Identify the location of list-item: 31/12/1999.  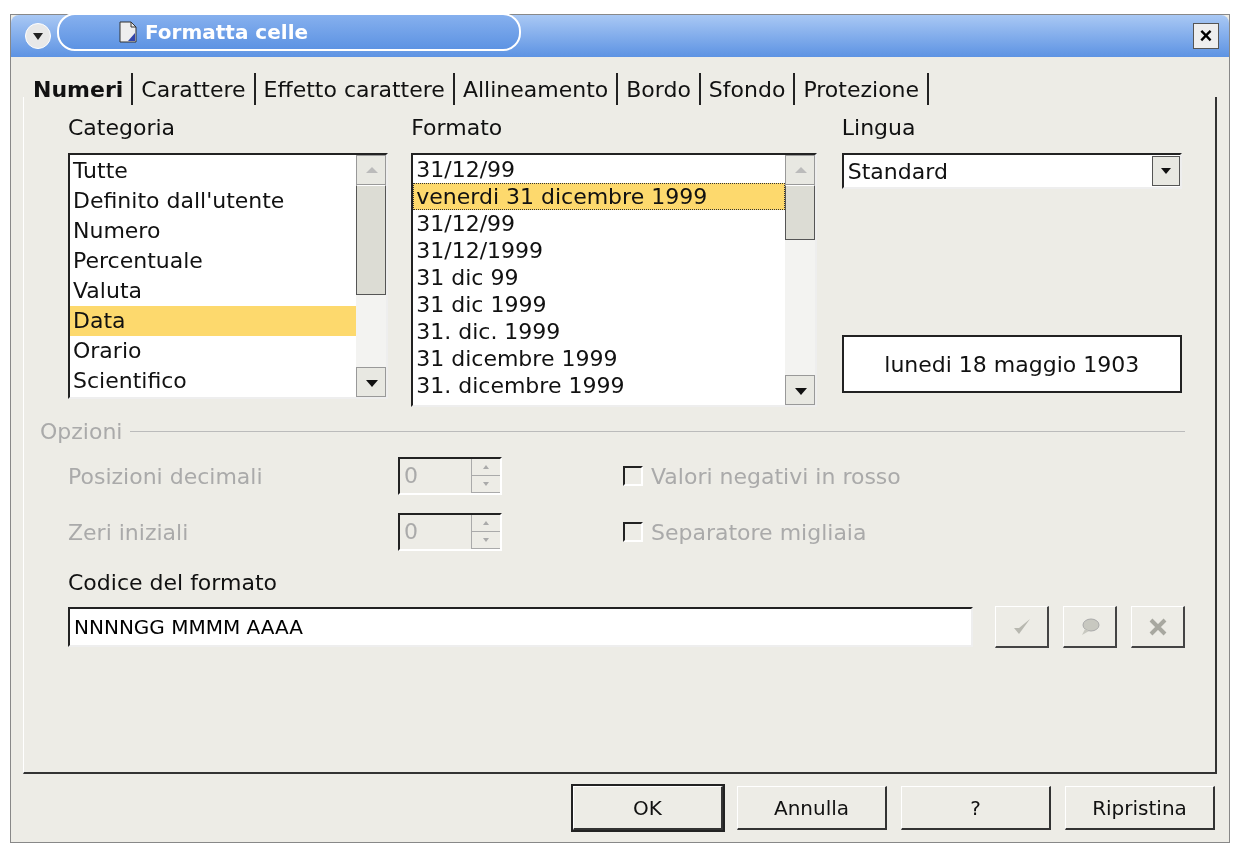
(599, 250).